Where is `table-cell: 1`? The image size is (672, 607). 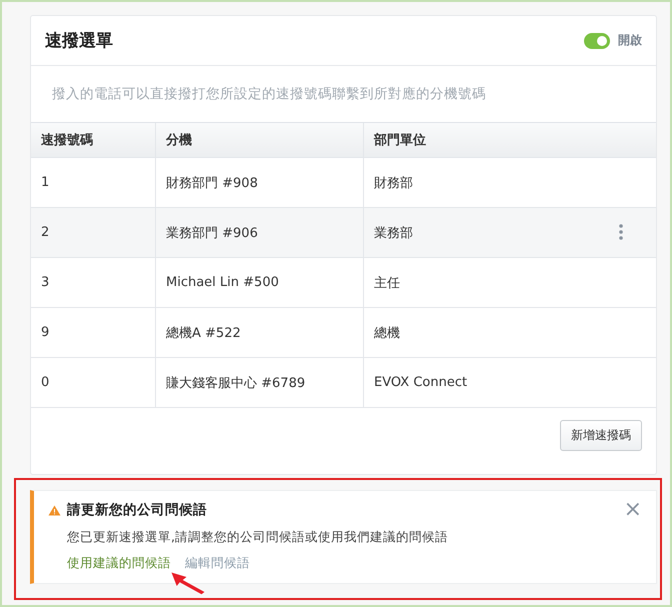
table-cell: 1 is located at coordinates (45, 182).